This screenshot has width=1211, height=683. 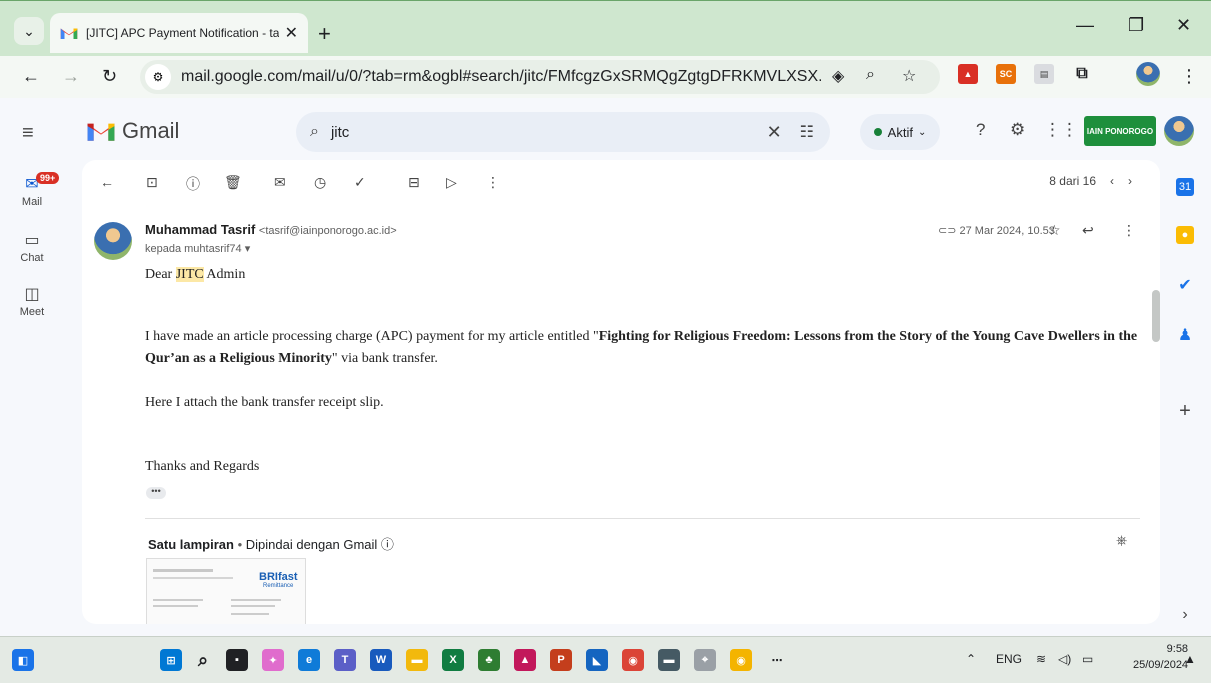 What do you see at coordinates (453, 660) in the screenshot?
I see `excel-icon: X` at bounding box center [453, 660].